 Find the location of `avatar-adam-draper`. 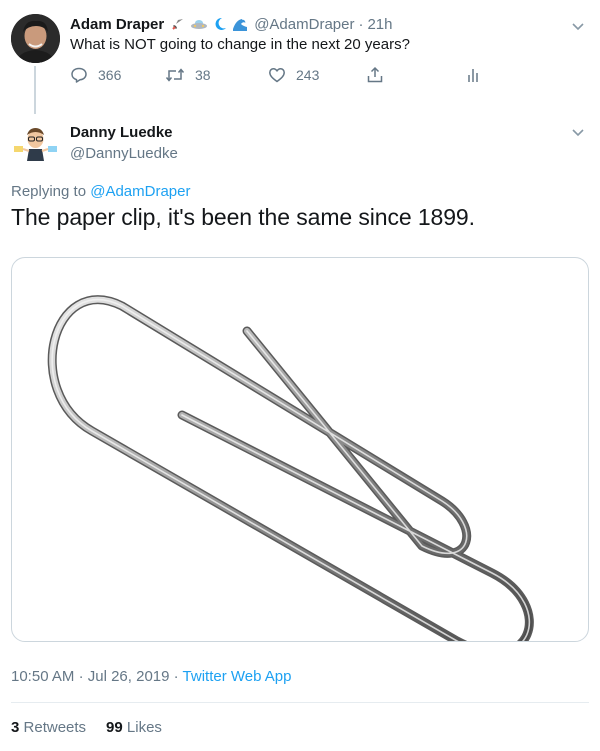

avatar-adam-draper is located at coordinates (35, 38).